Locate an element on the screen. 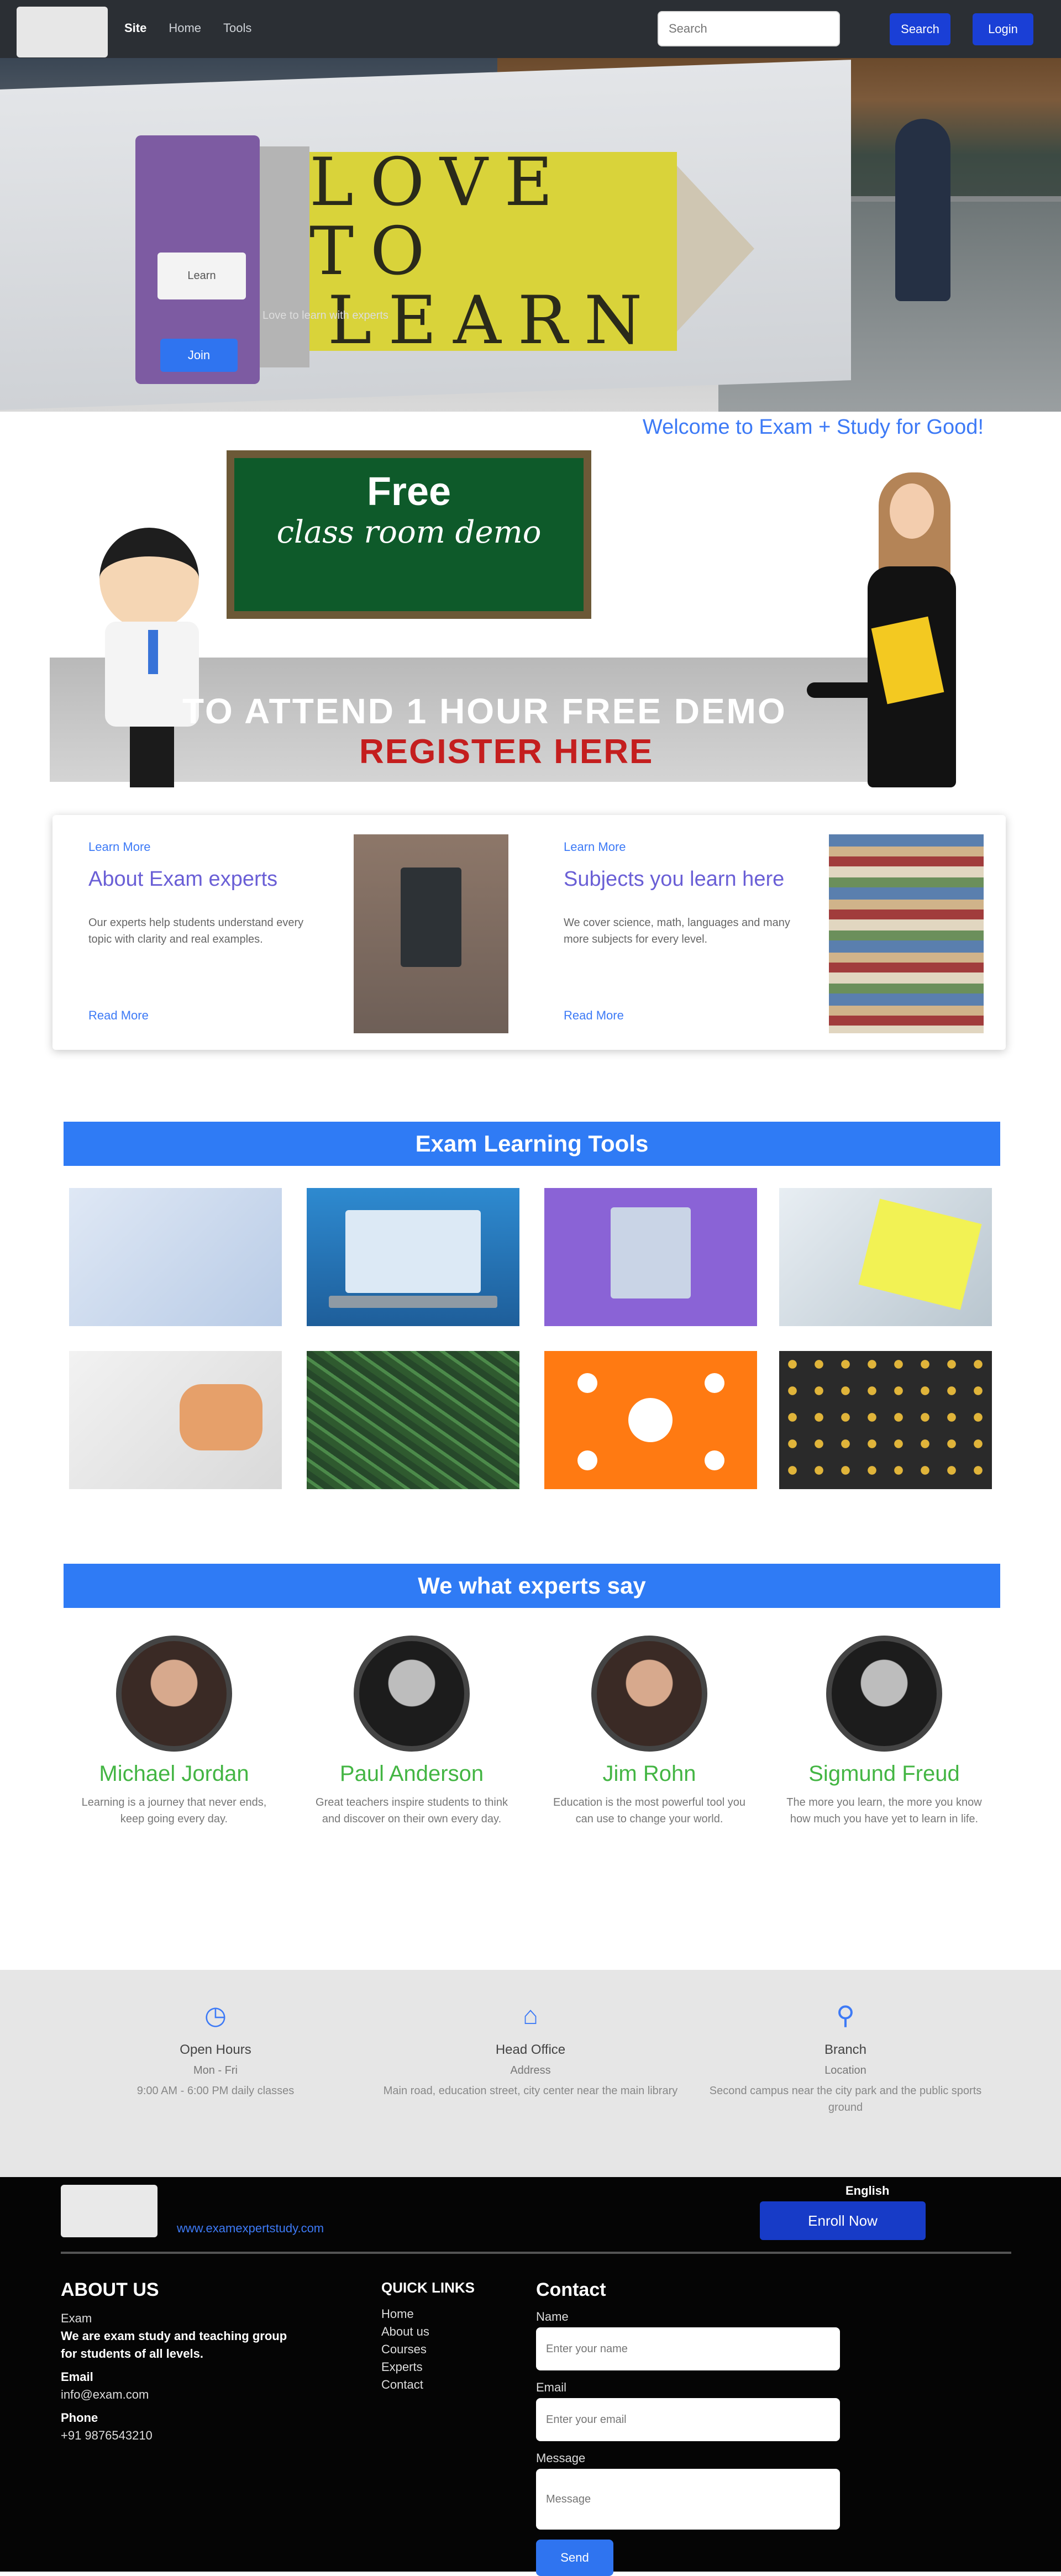 The image size is (1061, 2576). expert-name: Jim Rohn is located at coordinates (649, 1774).